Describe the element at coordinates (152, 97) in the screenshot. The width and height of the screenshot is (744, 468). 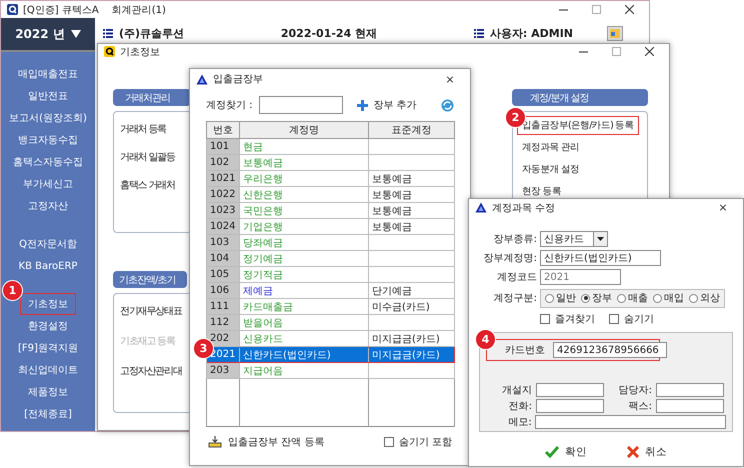
I see `group-tab: 거래처관리` at that location.